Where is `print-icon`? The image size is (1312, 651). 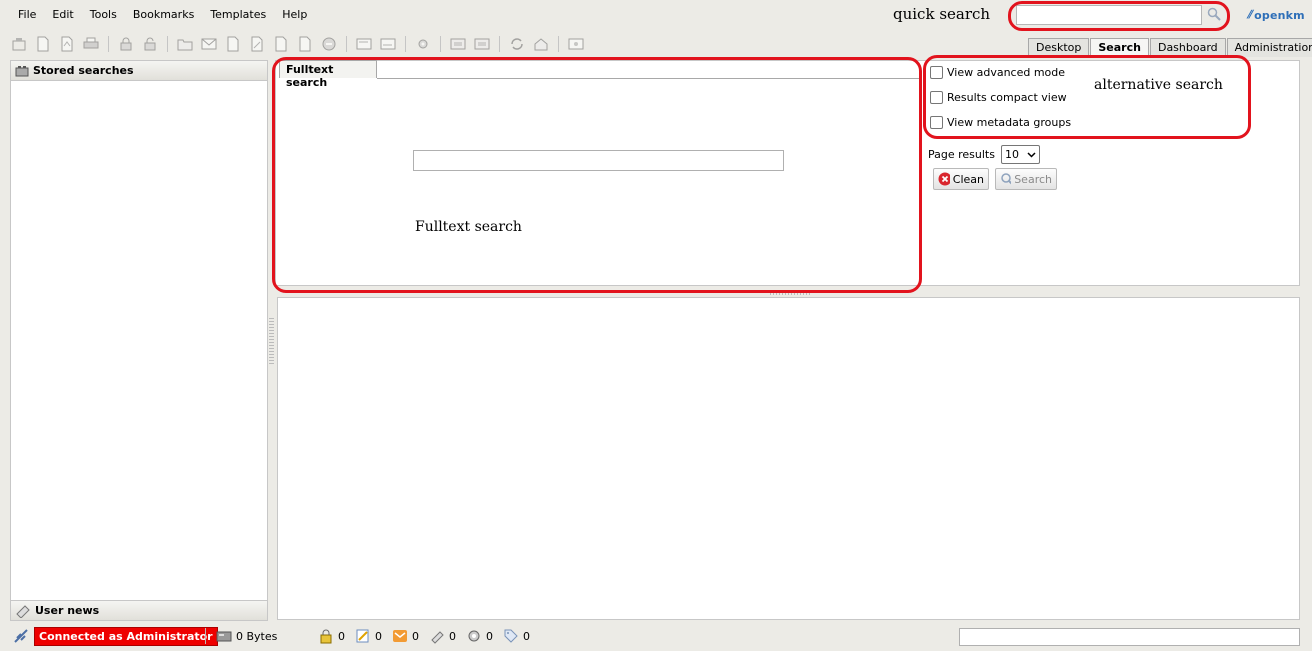 print-icon is located at coordinates (91, 44).